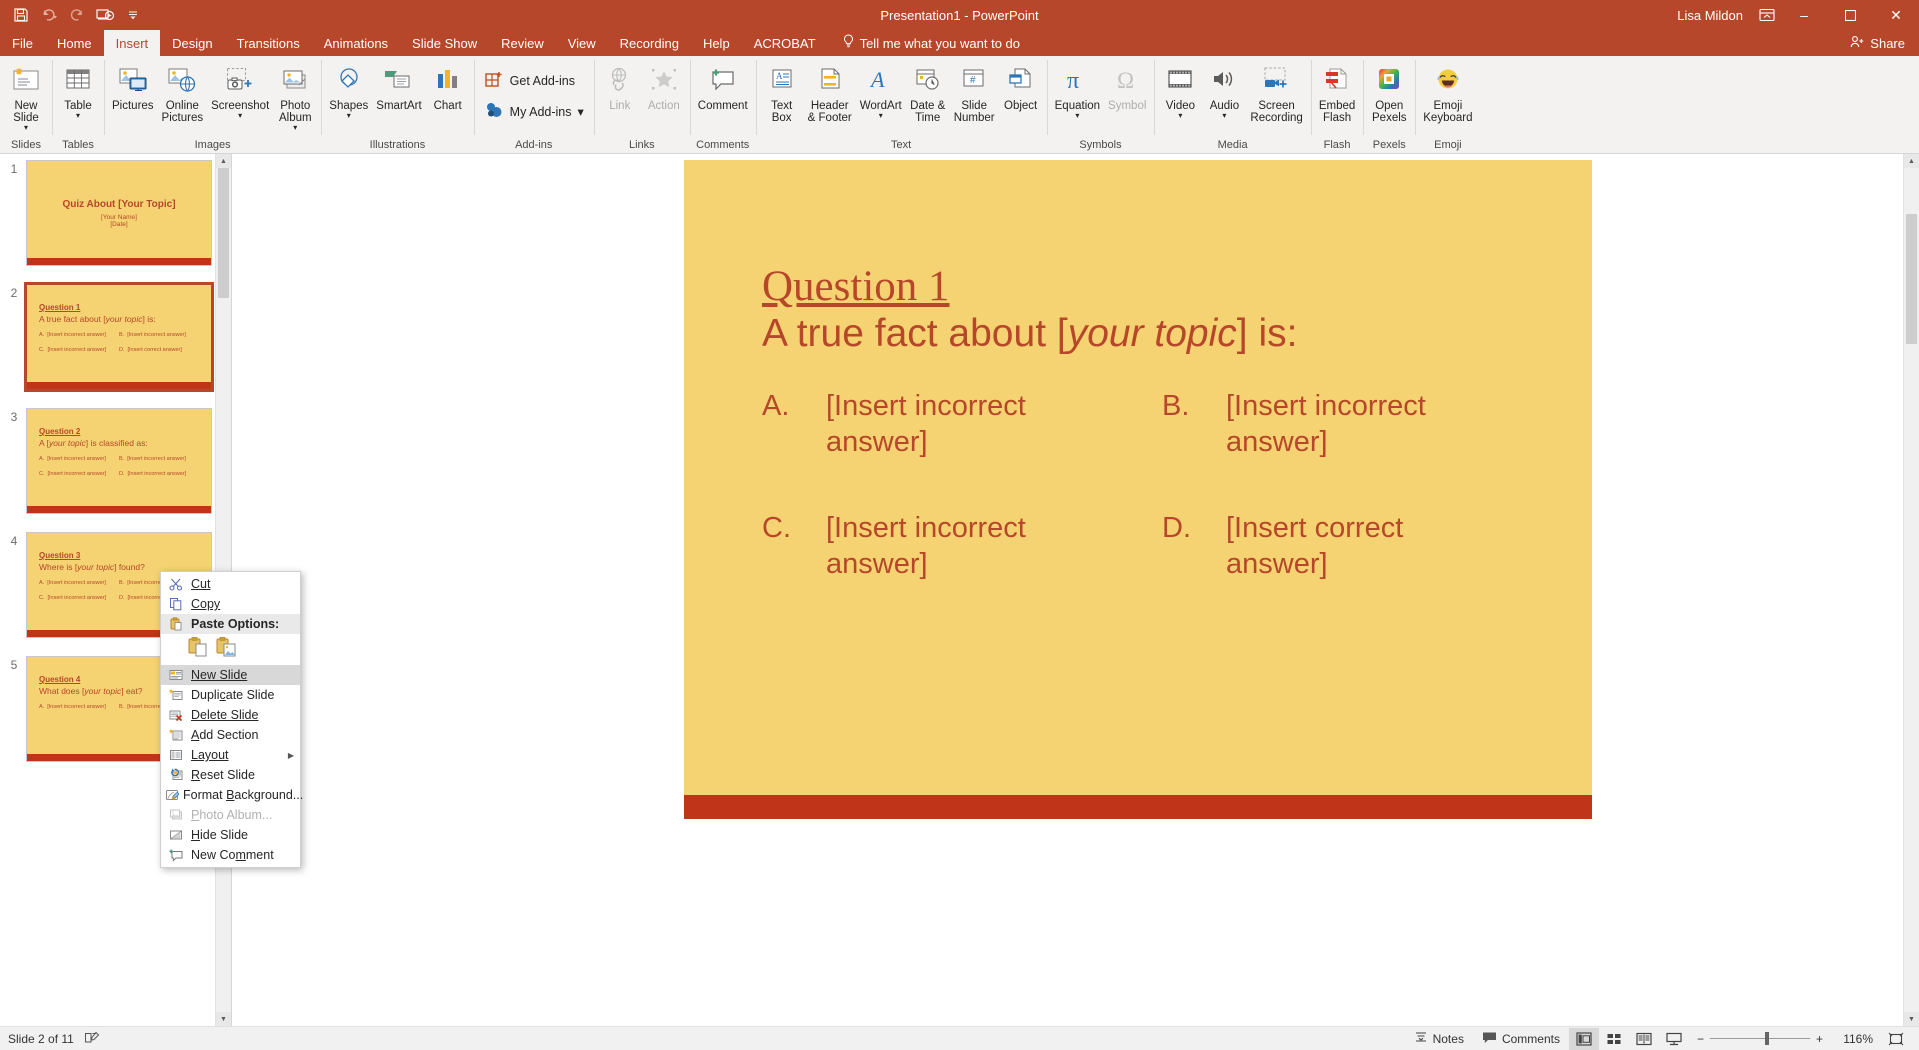  I want to click on tab-insert: Insert, so click(132, 43).